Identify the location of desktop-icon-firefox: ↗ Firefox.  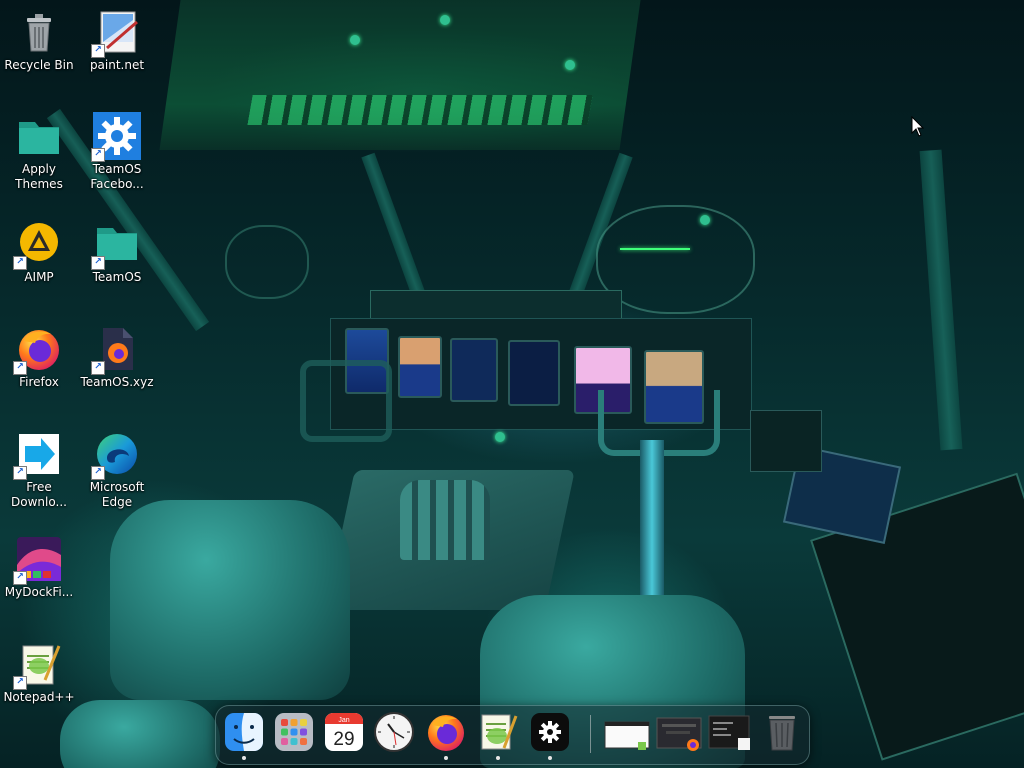
(39, 357).